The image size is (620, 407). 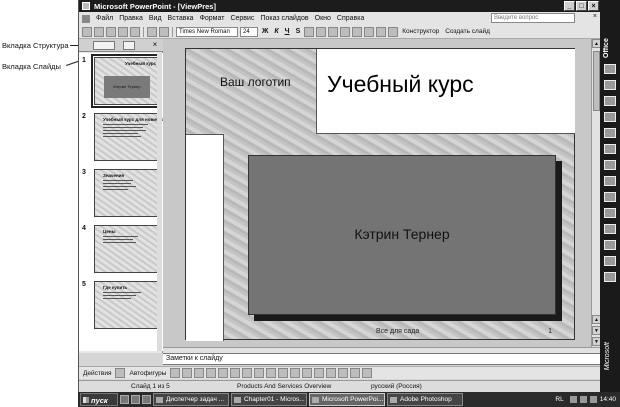 I want to click on shadow-style-icon, so click(x=355, y=373).